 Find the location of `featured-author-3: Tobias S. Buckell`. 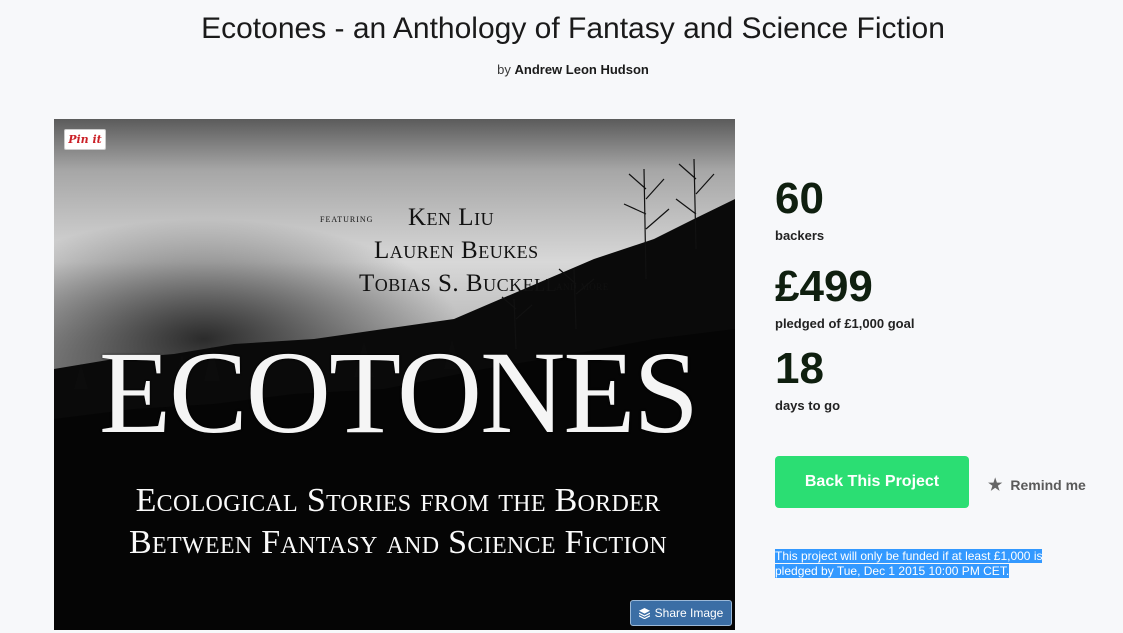

featured-author-3: Tobias S. Buckell is located at coordinates (458, 283).